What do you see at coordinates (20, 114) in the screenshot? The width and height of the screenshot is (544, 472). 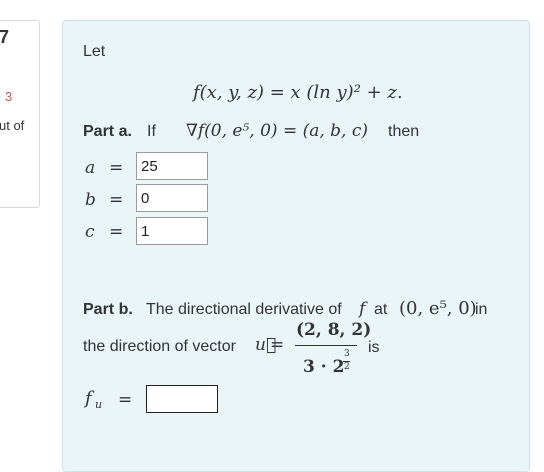 I see `question-sidebar: 7 3 ut of` at bounding box center [20, 114].